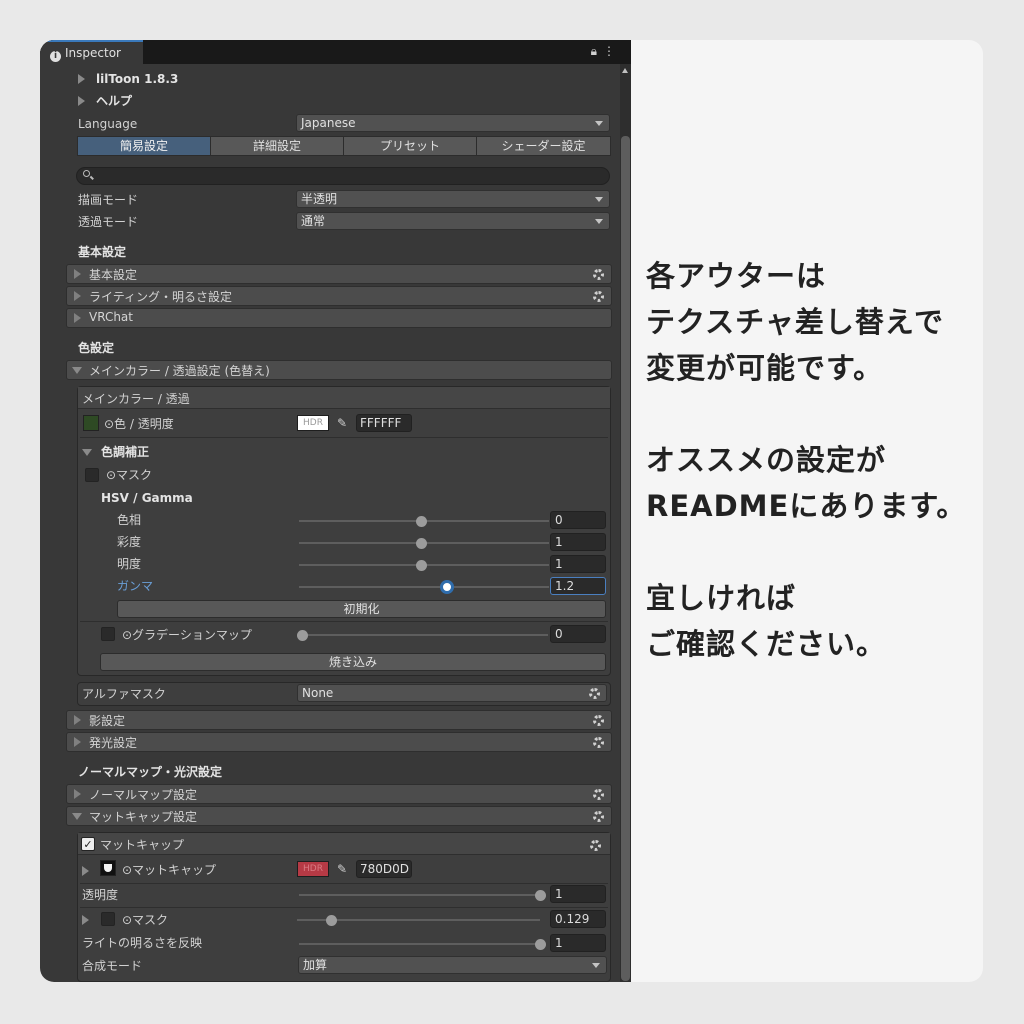  Describe the element at coordinates (108, 200) in the screenshot. I see `render-mode-label: 描画モード` at that location.